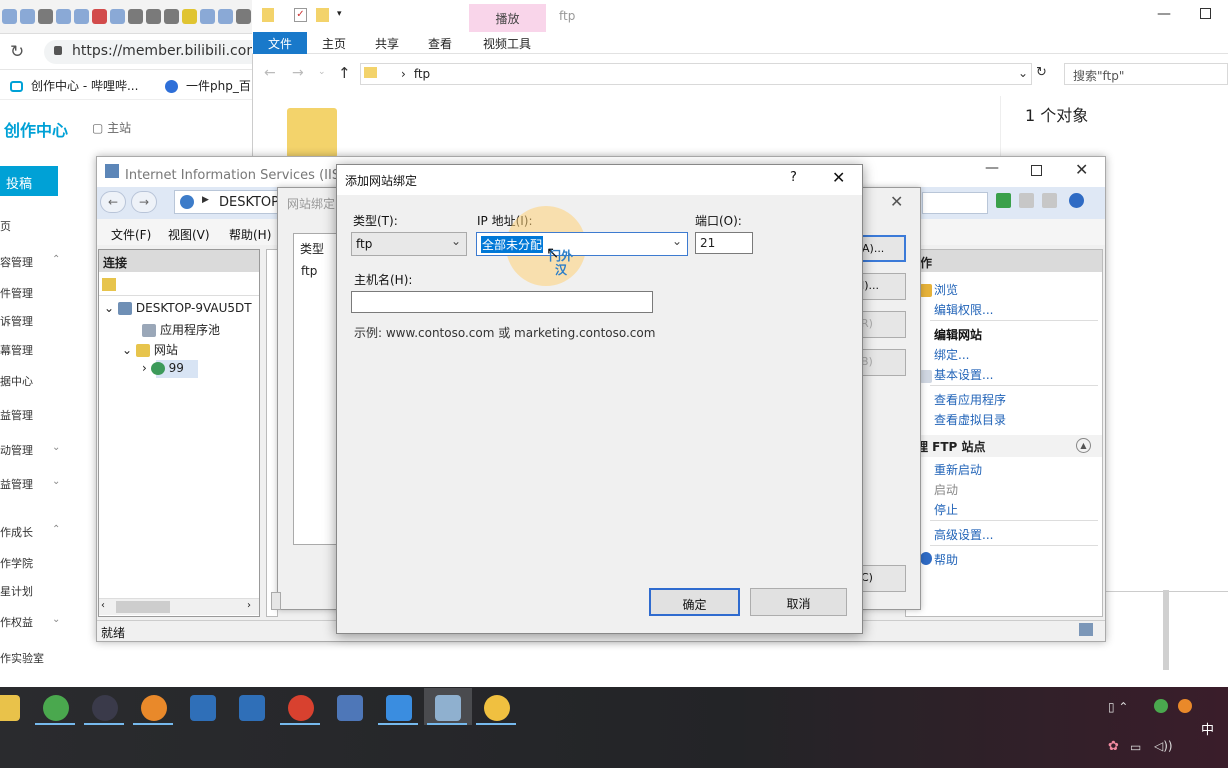 Image resolution: width=1228 pixels, height=768 pixels. Describe the element at coordinates (882, 578) in the screenshot. I see `close-bindings-button: C)` at that location.